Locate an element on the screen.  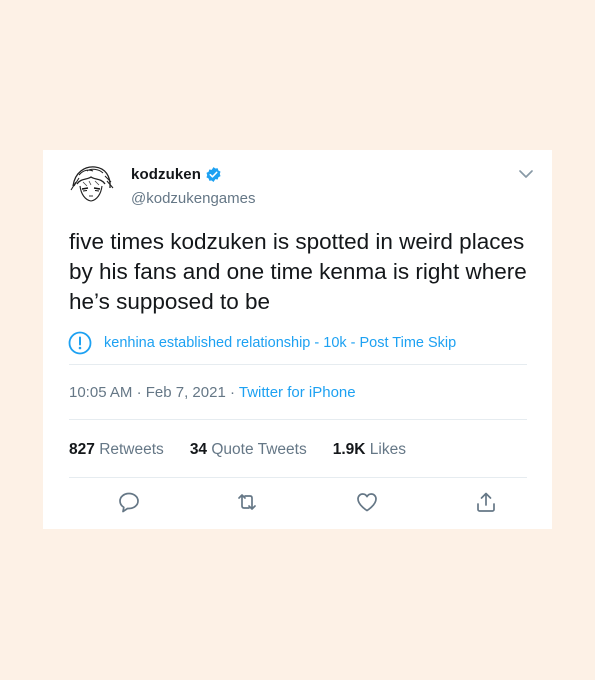
likes-stat: 1.9K Likes is located at coordinates (369, 450).